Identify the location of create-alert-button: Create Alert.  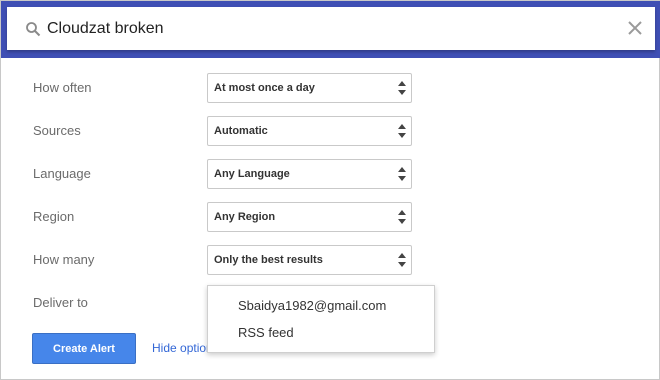
(84, 348).